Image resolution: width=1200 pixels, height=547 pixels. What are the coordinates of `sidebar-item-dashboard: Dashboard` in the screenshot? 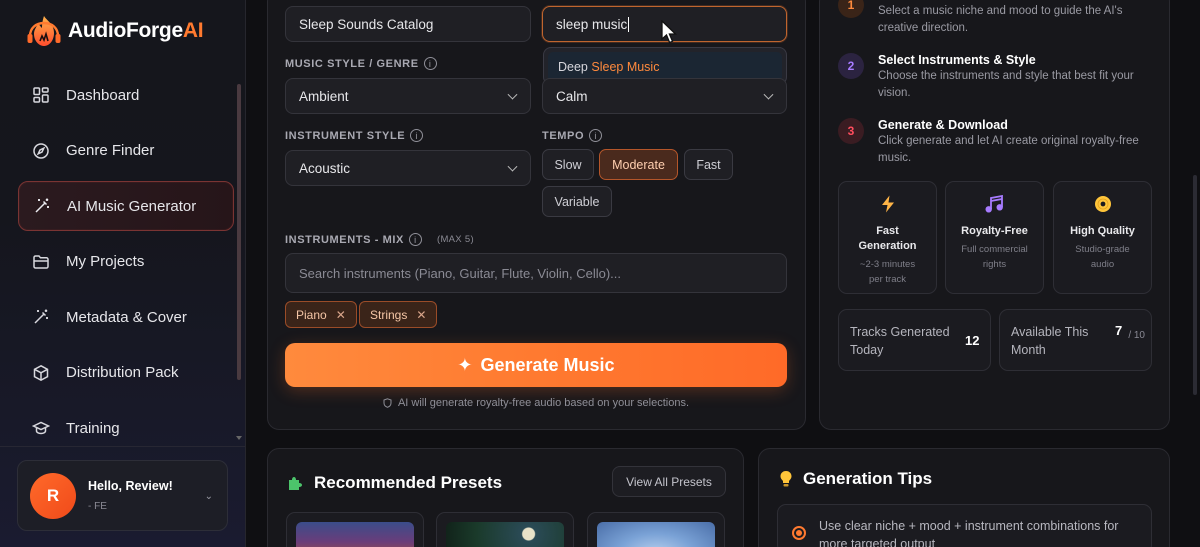 It's located at (126, 95).